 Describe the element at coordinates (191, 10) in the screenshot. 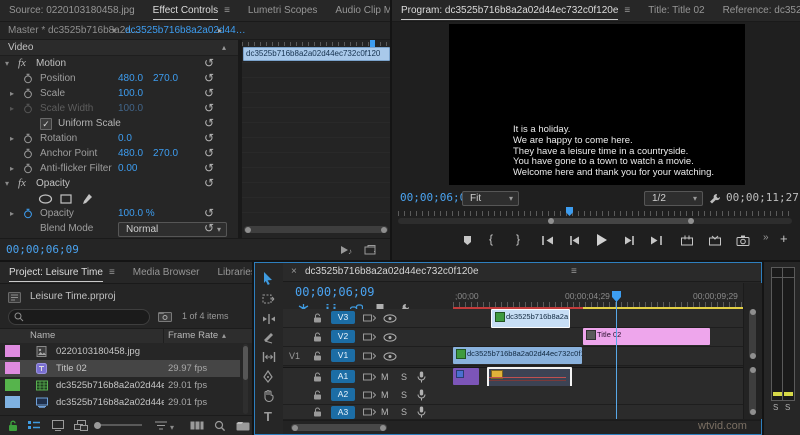

I see `tab-effect-controls: Effect Controls ≡` at that location.